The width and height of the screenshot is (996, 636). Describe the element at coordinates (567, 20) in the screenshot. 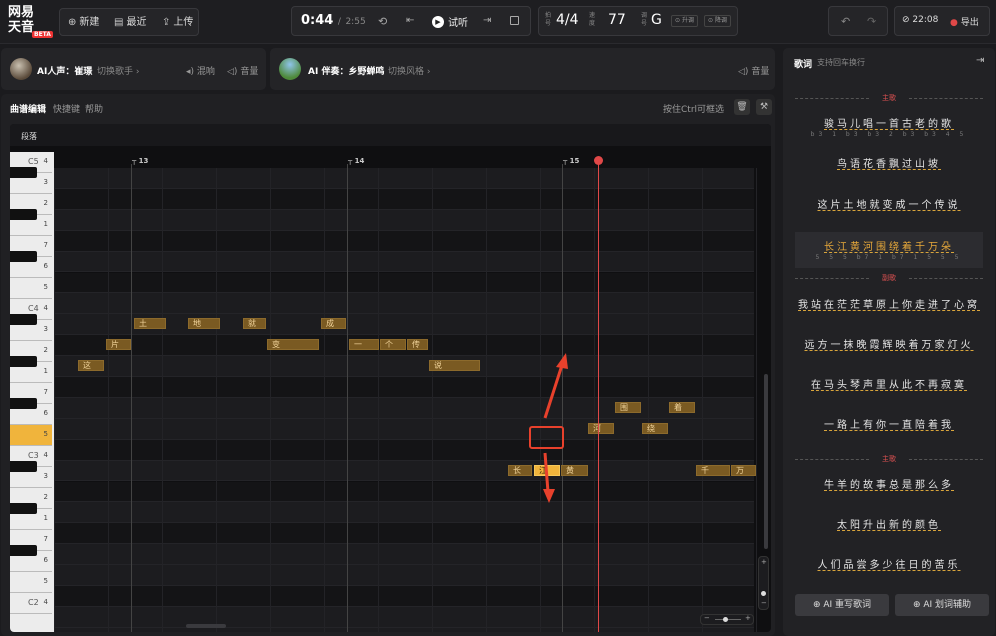

I see `beat-value: 4/4` at that location.